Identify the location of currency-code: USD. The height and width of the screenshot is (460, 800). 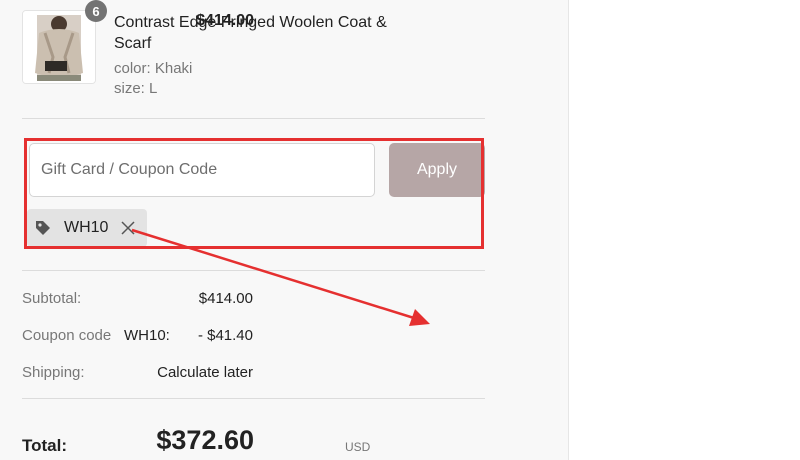
(358, 447).